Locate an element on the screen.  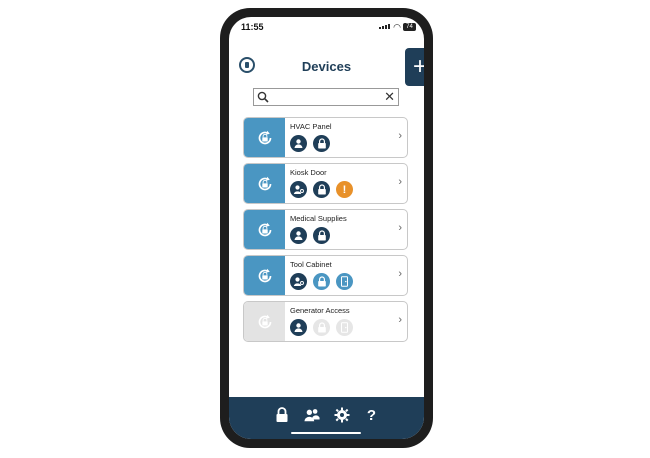
wifi-icon: ◠ is located at coordinates (397, 27).